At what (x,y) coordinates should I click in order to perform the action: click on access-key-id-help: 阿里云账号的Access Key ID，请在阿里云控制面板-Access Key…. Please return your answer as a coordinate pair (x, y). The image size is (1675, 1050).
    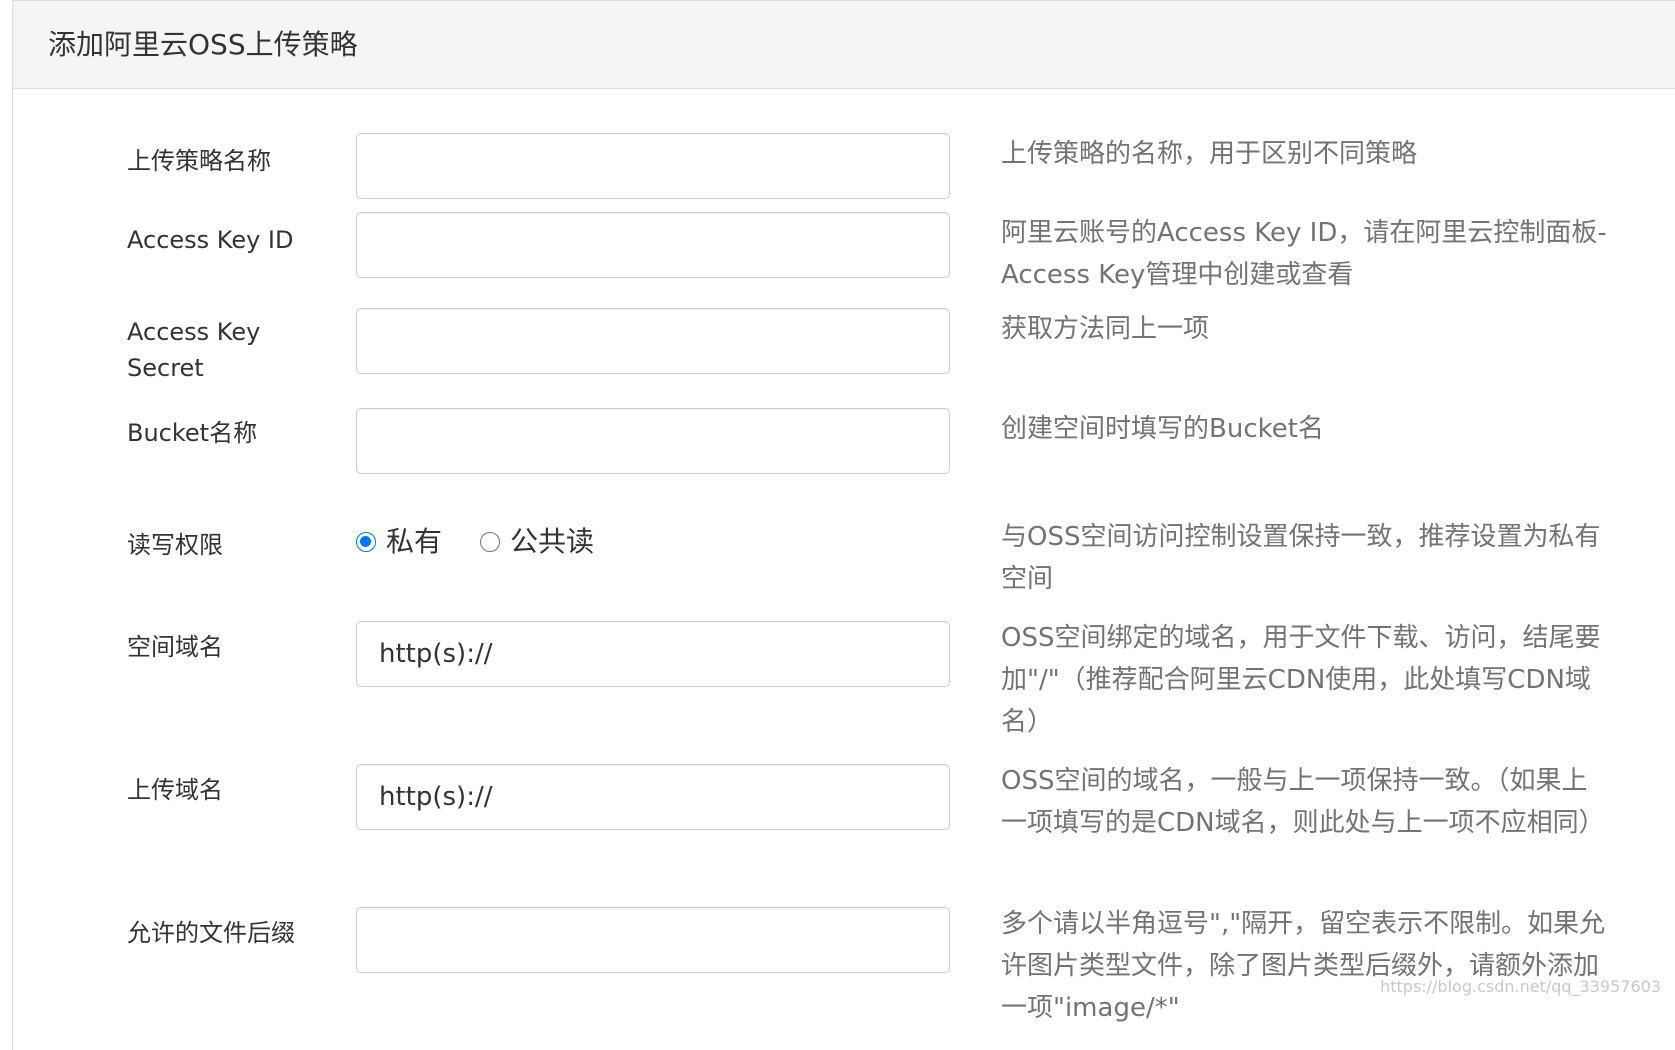
    Looking at the image, I should click on (1304, 254).